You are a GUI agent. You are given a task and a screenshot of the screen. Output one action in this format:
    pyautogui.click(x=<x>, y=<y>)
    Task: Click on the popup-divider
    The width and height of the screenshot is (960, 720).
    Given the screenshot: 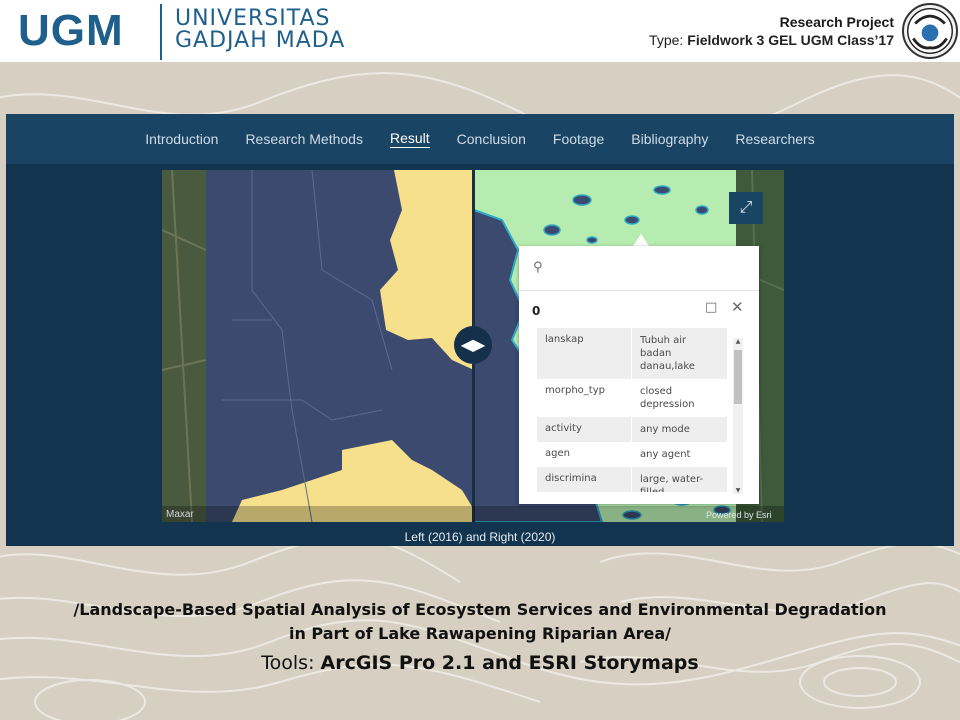 What is the action you would take?
    pyautogui.click(x=639, y=290)
    